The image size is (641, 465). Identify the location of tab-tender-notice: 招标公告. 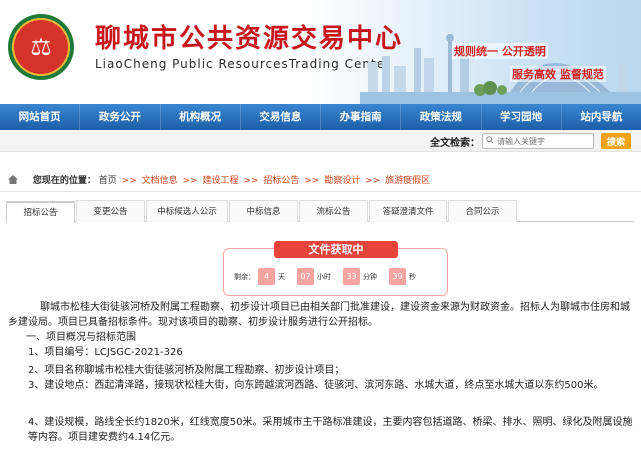
(40, 212).